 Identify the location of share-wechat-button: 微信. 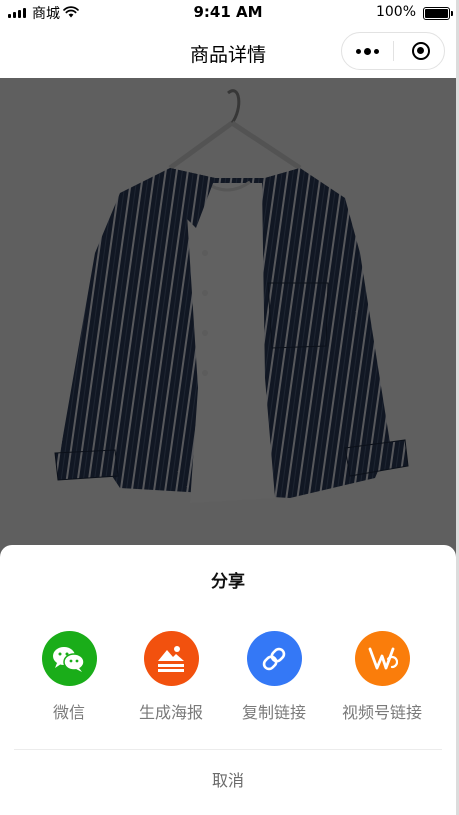
(69, 677).